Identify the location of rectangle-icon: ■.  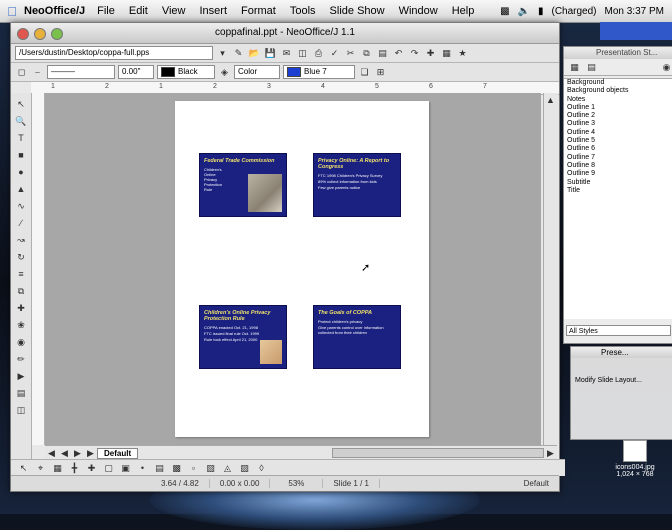
(21, 155).